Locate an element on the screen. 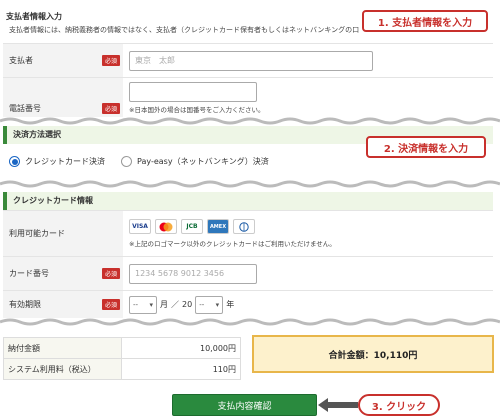  jcb-icon: JCB is located at coordinates (192, 226).